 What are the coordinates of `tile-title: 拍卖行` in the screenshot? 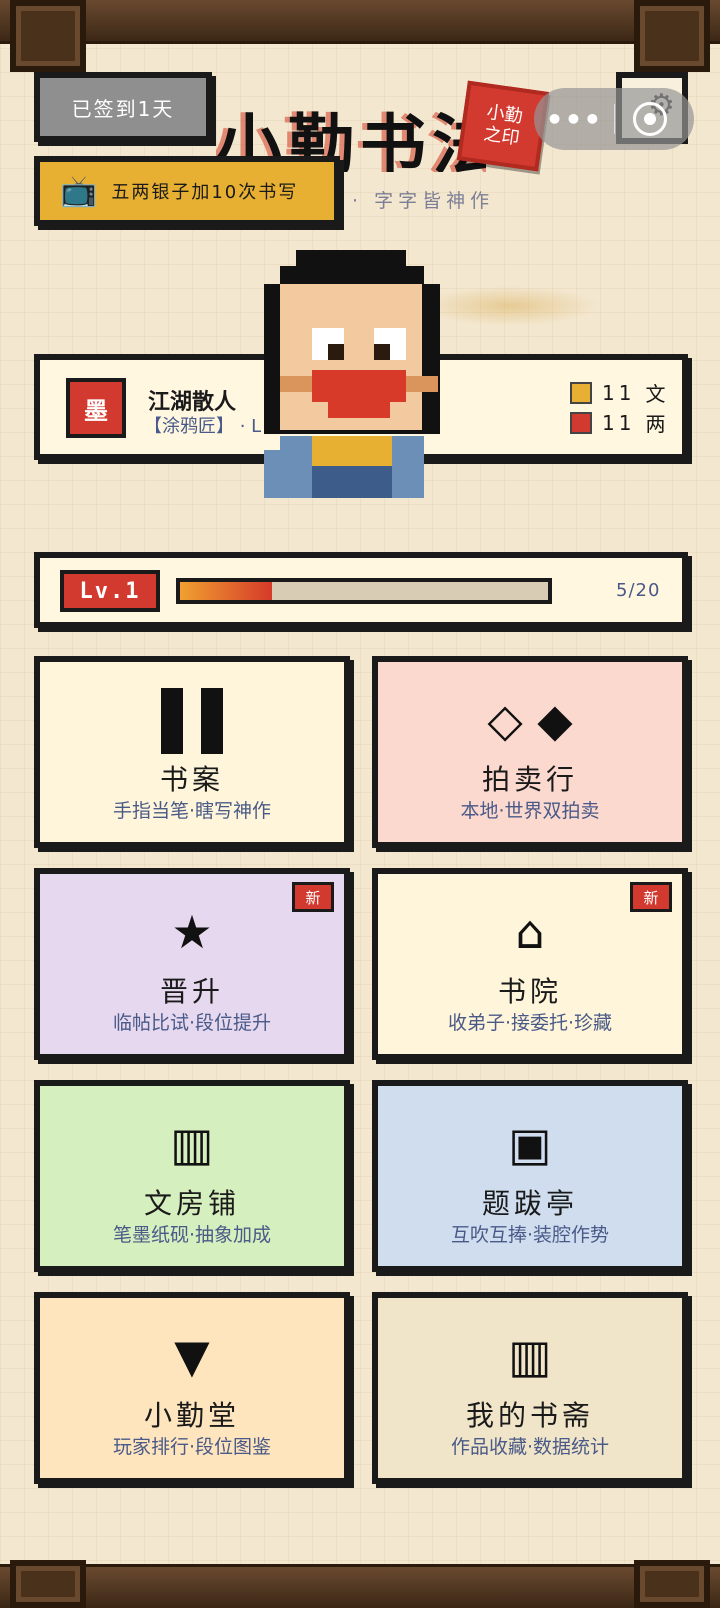 It's located at (529, 779).